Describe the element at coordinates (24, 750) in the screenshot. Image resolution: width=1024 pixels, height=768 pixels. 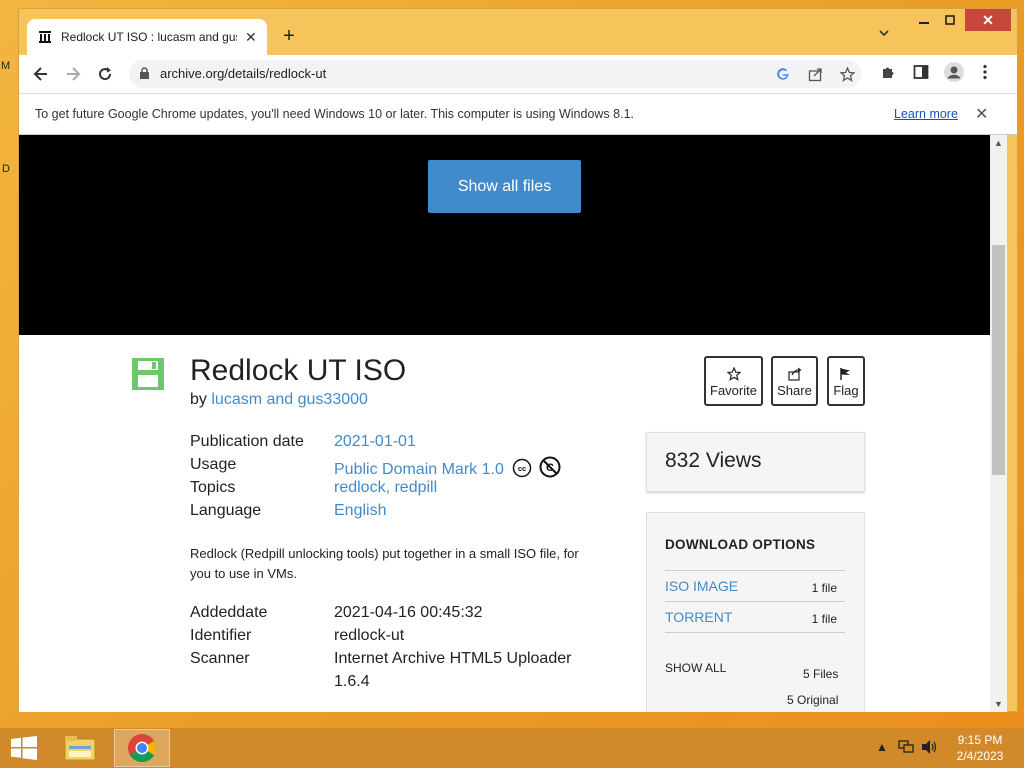
I see `windows-start-icon` at that location.